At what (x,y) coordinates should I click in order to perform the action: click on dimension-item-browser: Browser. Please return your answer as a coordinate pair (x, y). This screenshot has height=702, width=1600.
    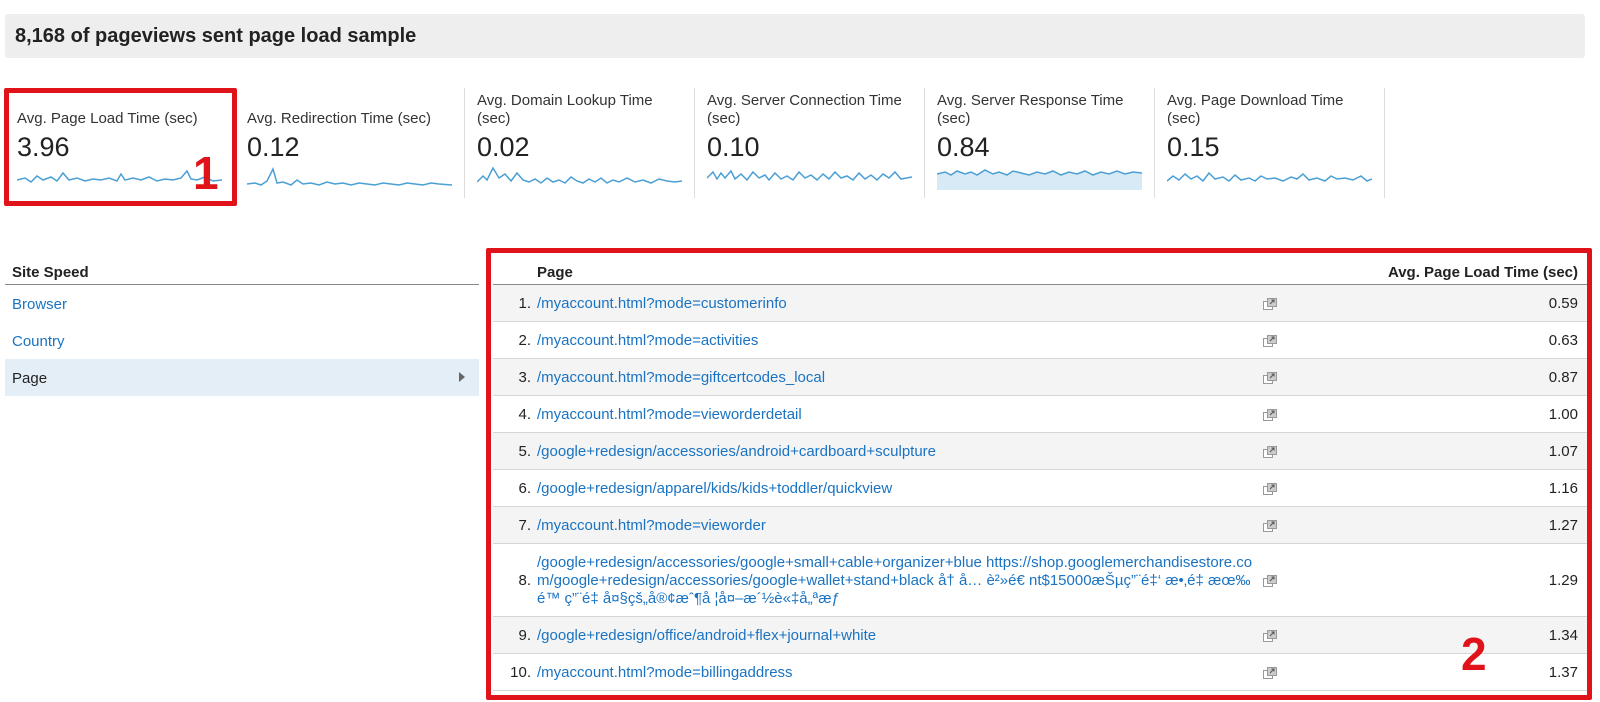
    Looking at the image, I should click on (242, 303).